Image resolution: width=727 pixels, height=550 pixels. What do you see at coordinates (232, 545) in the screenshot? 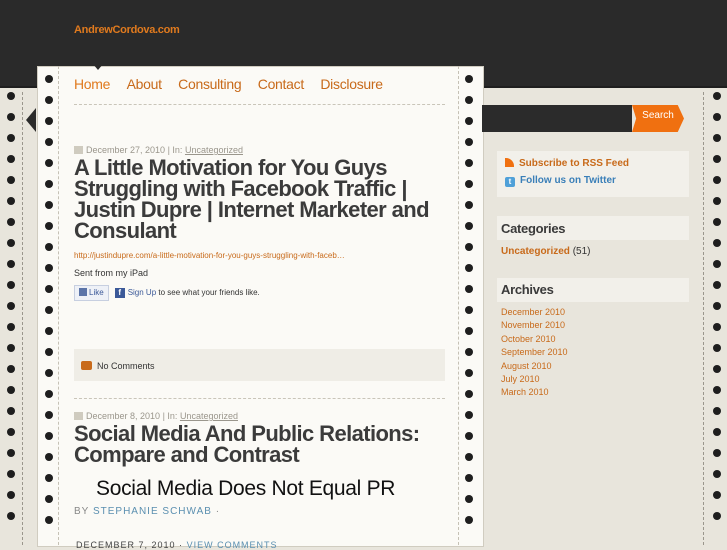
I see `view-comments-link: VIEW COMMENTS` at bounding box center [232, 545].